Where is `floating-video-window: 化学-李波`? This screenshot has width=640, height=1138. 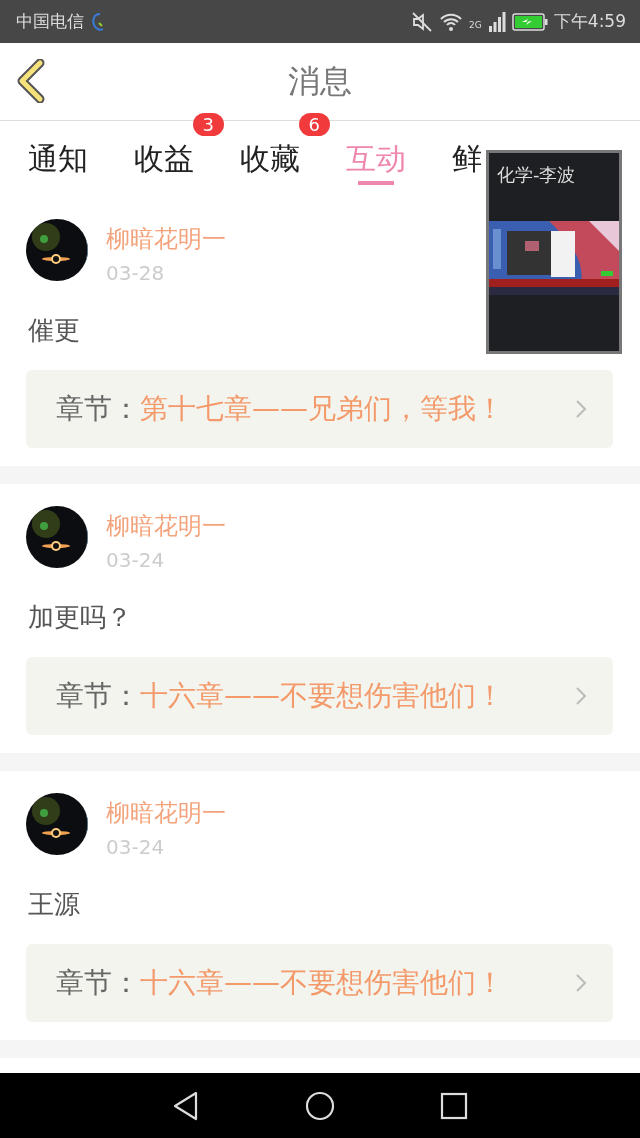 floating-video-window: 化学-李波 is located at coordinates (554, 252).